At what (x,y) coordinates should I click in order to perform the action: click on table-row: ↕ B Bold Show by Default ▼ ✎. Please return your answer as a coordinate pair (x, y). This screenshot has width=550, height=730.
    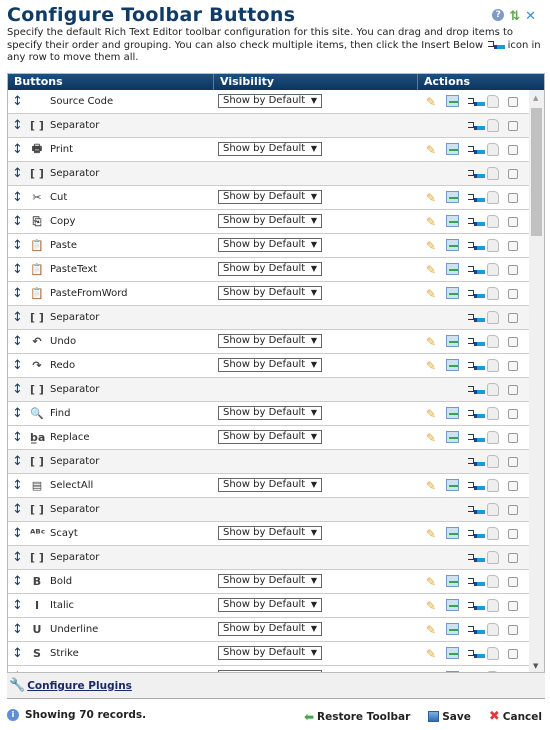
    Looking at the image, I should click on (269, 582).